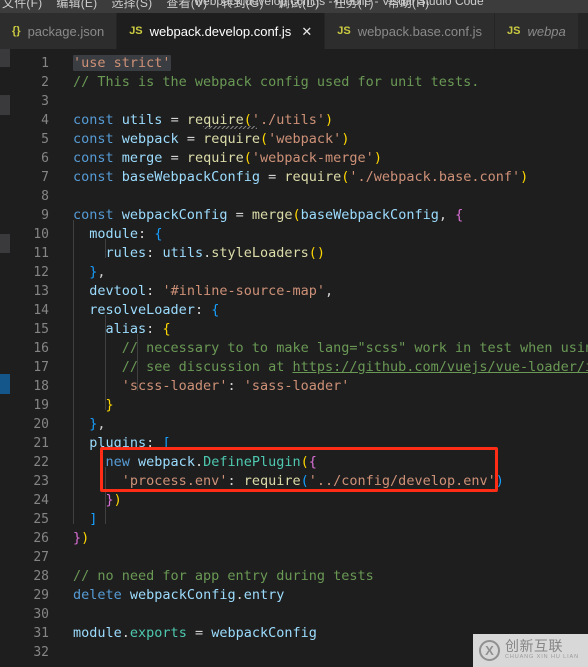 This screenshot has width=588, height=667. I want to click on line-number: 26, so click(41, 538).